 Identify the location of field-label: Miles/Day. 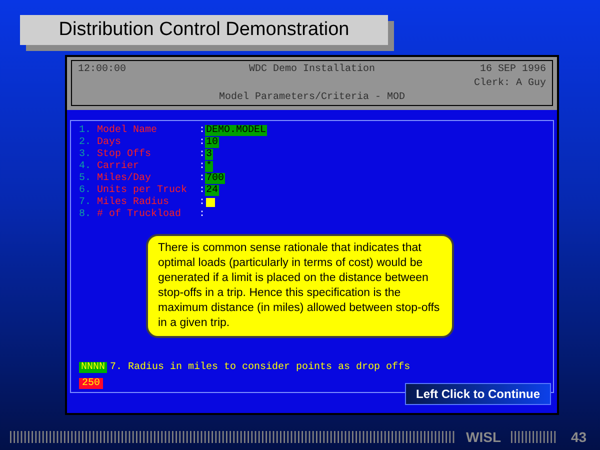
(124, 178).